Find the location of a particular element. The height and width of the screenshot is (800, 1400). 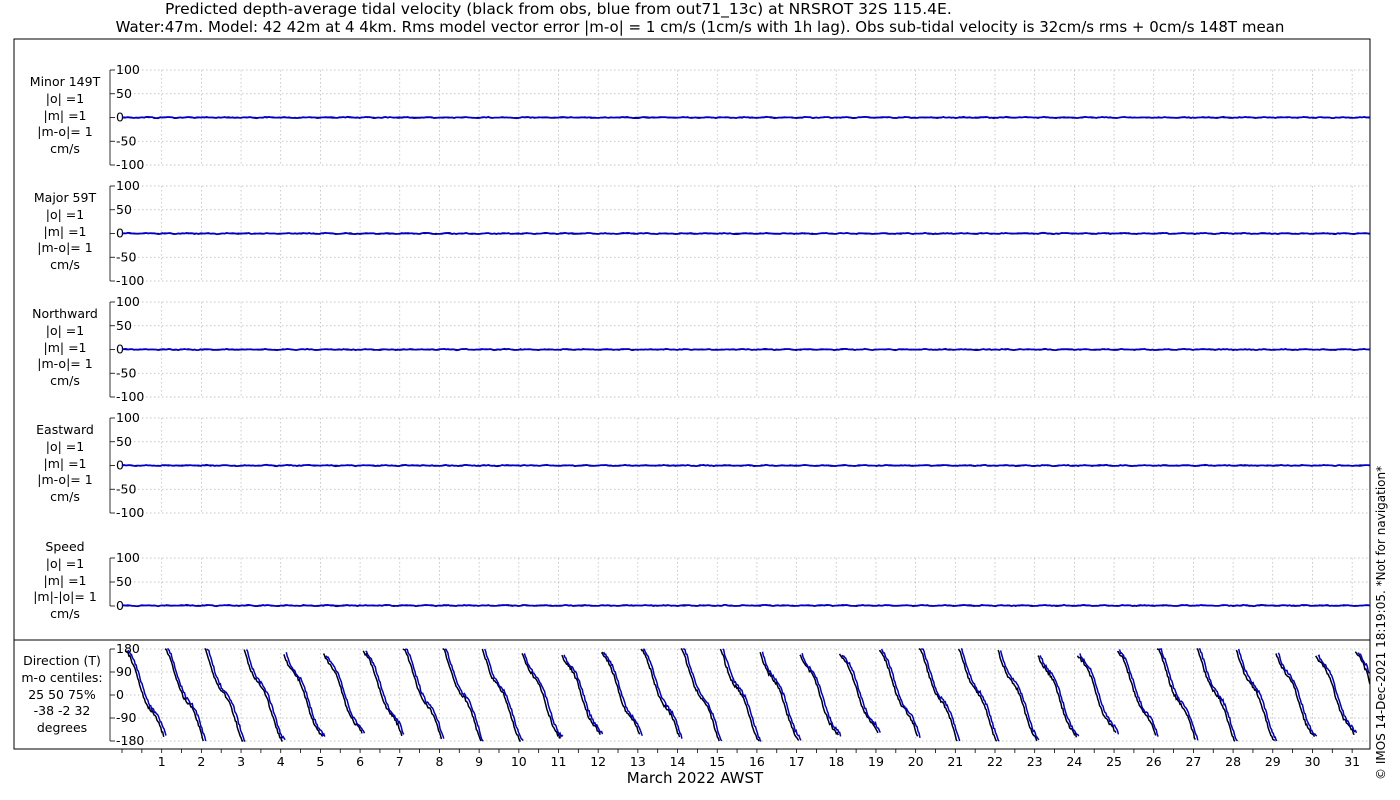

panel-major: -100-50050100 is located at coordinates (740, 233).